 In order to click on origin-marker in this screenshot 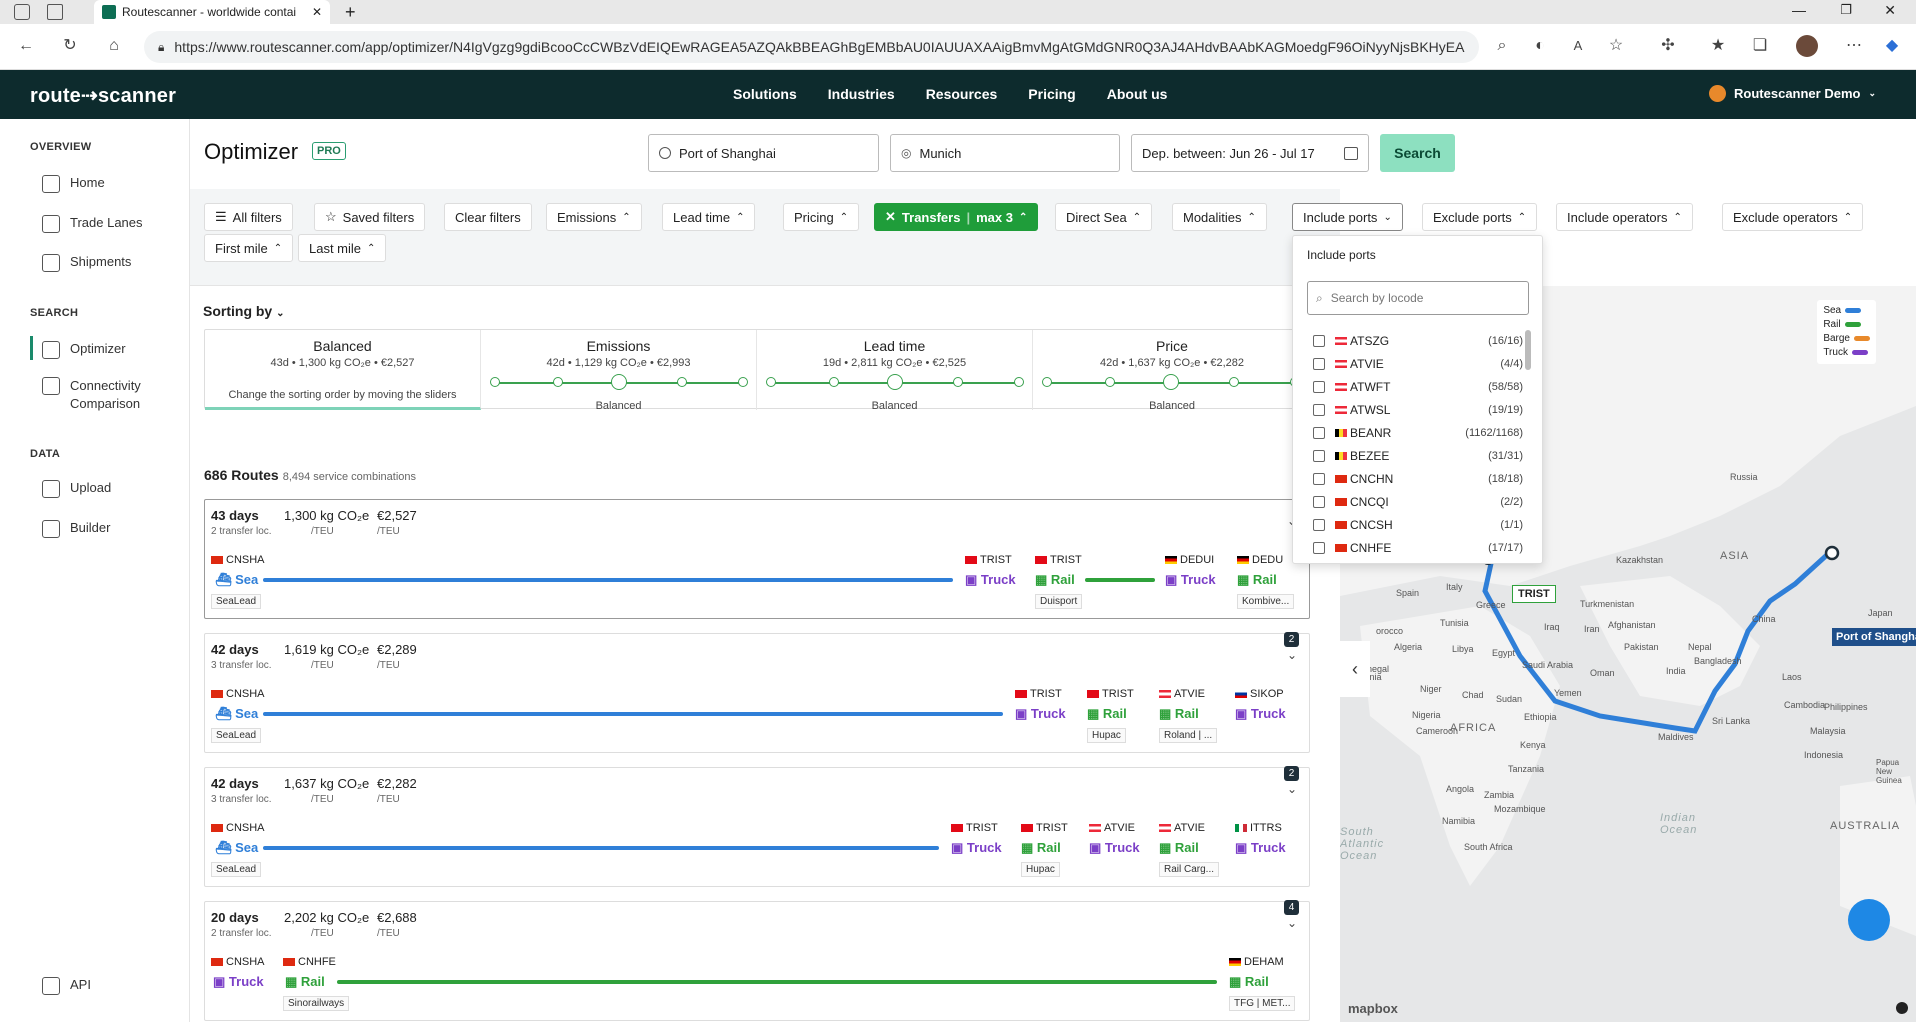, I will do `click(1832, 553)`.